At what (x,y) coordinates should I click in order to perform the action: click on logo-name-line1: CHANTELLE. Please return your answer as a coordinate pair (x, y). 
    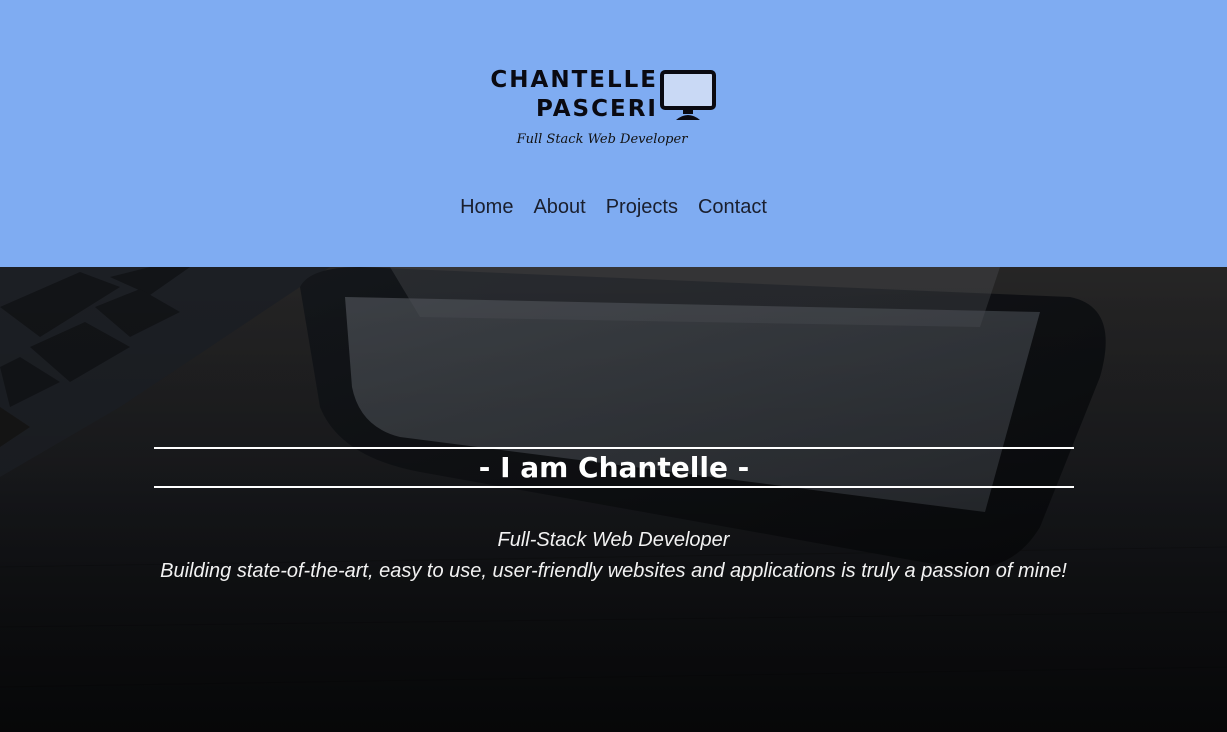
    Looking at the image, I should click on (574, 80).